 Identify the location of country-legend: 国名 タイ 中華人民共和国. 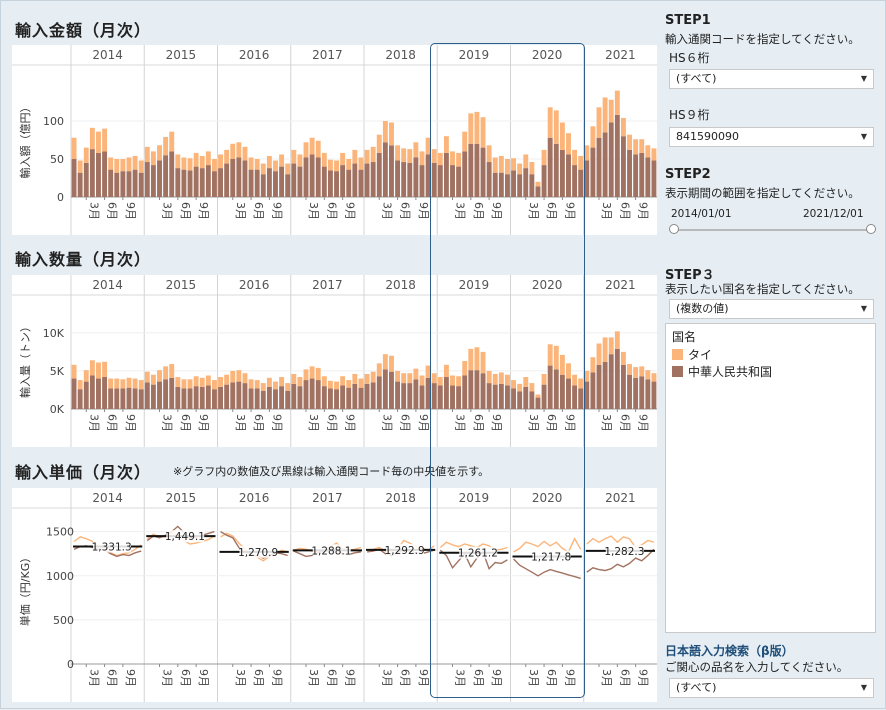
(770, 478).